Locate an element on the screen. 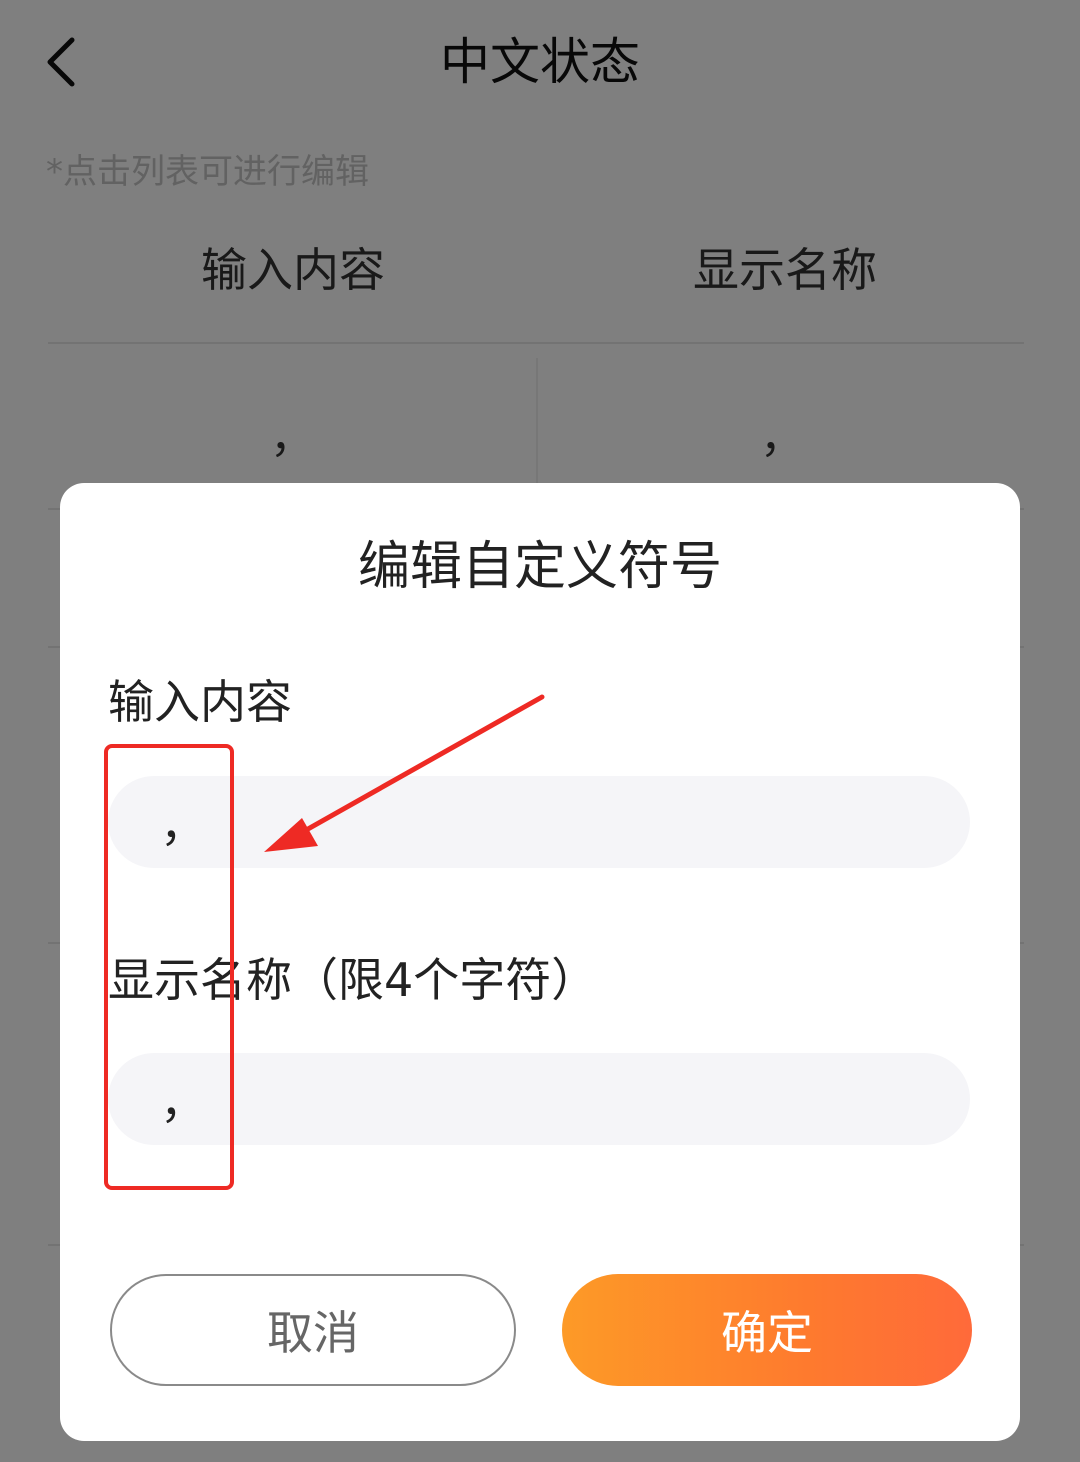  display-name-field is located at coordinates (539, 1099).